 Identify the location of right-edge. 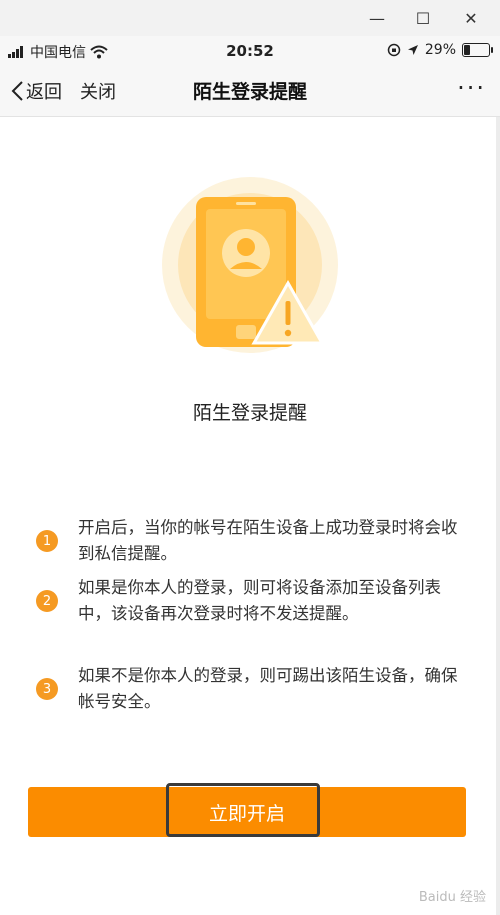
(498, 457).